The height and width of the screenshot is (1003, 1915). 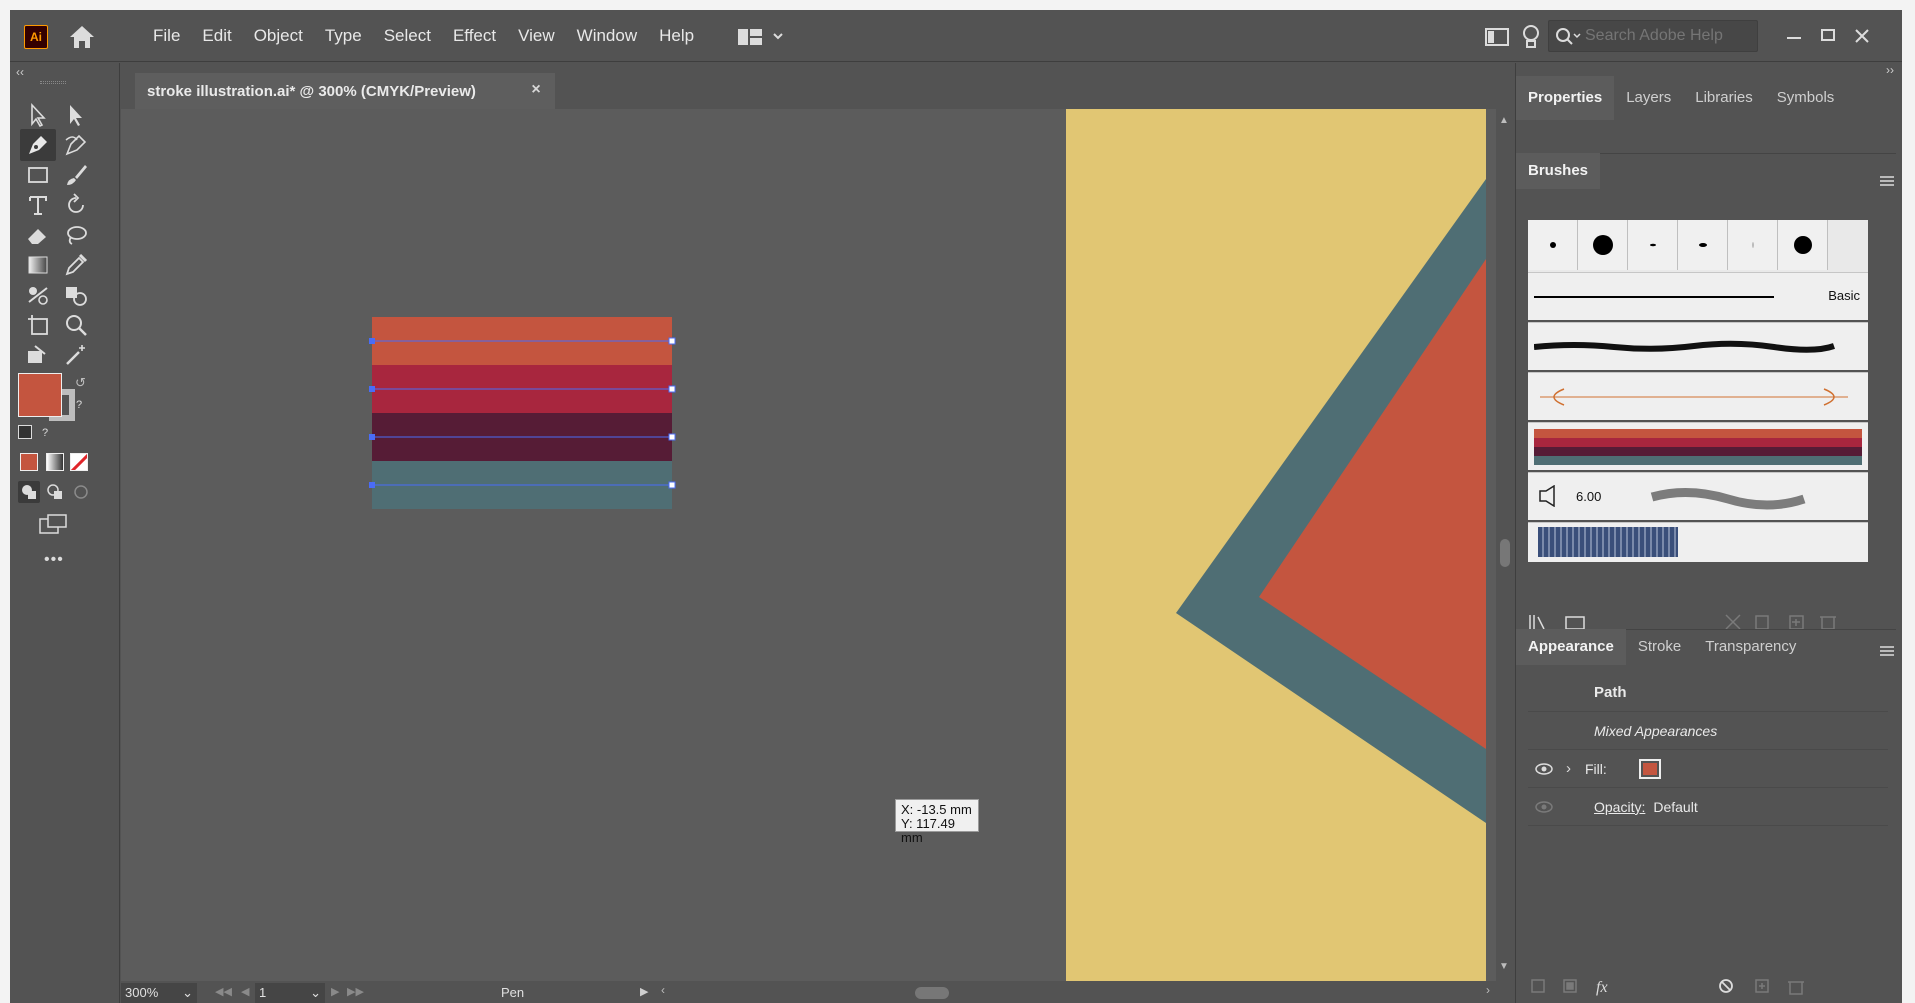 I want to click on eyedropper-tool-icon, so click(x=76, y=265).